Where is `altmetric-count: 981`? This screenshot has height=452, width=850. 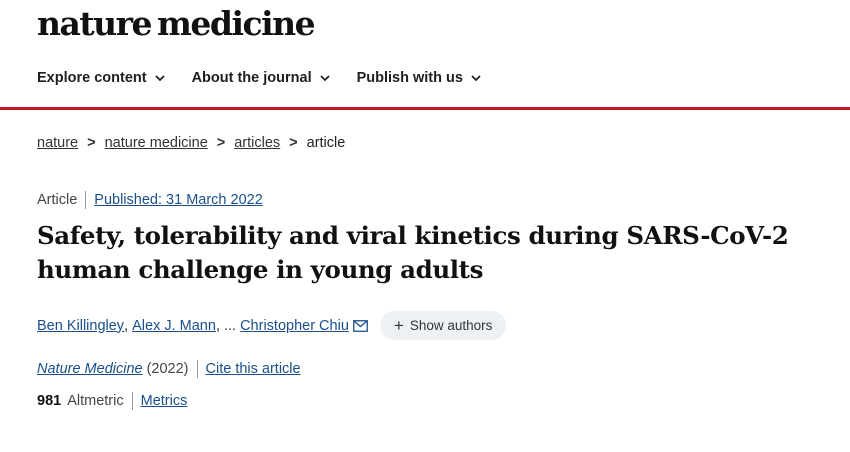 altmetric-count: 981 is located at coordinates (49, 401).